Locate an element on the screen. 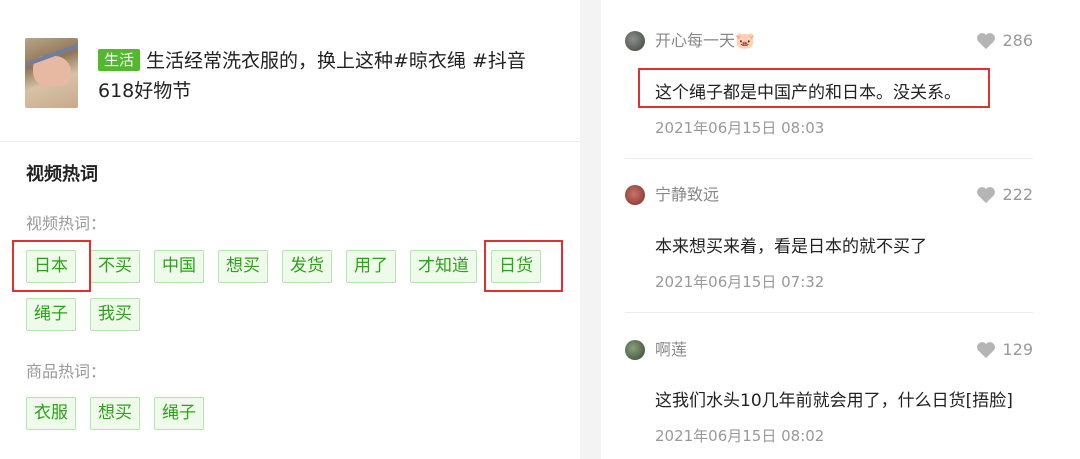  comment-item: 啊莲 129 is located at coordinates (829, 350).